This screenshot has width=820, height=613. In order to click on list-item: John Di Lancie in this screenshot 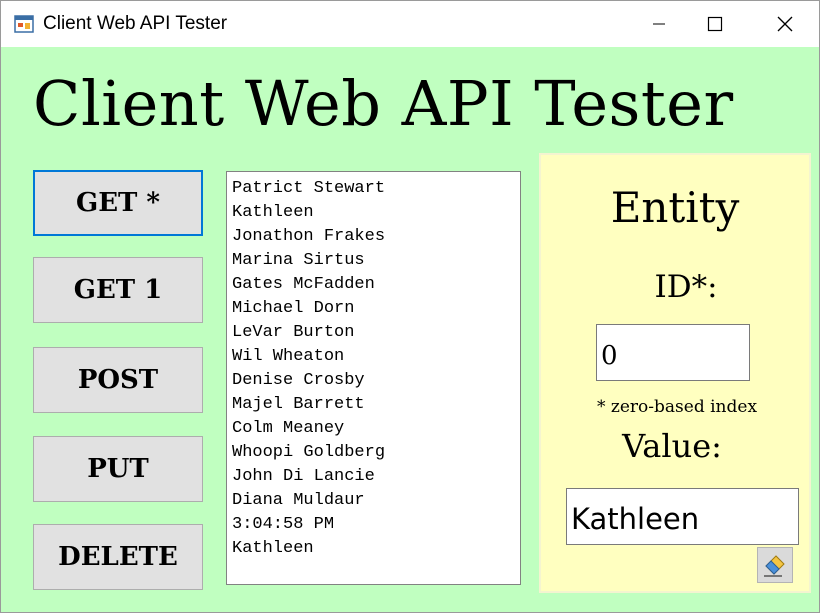, I will do `click(376, 477)`.